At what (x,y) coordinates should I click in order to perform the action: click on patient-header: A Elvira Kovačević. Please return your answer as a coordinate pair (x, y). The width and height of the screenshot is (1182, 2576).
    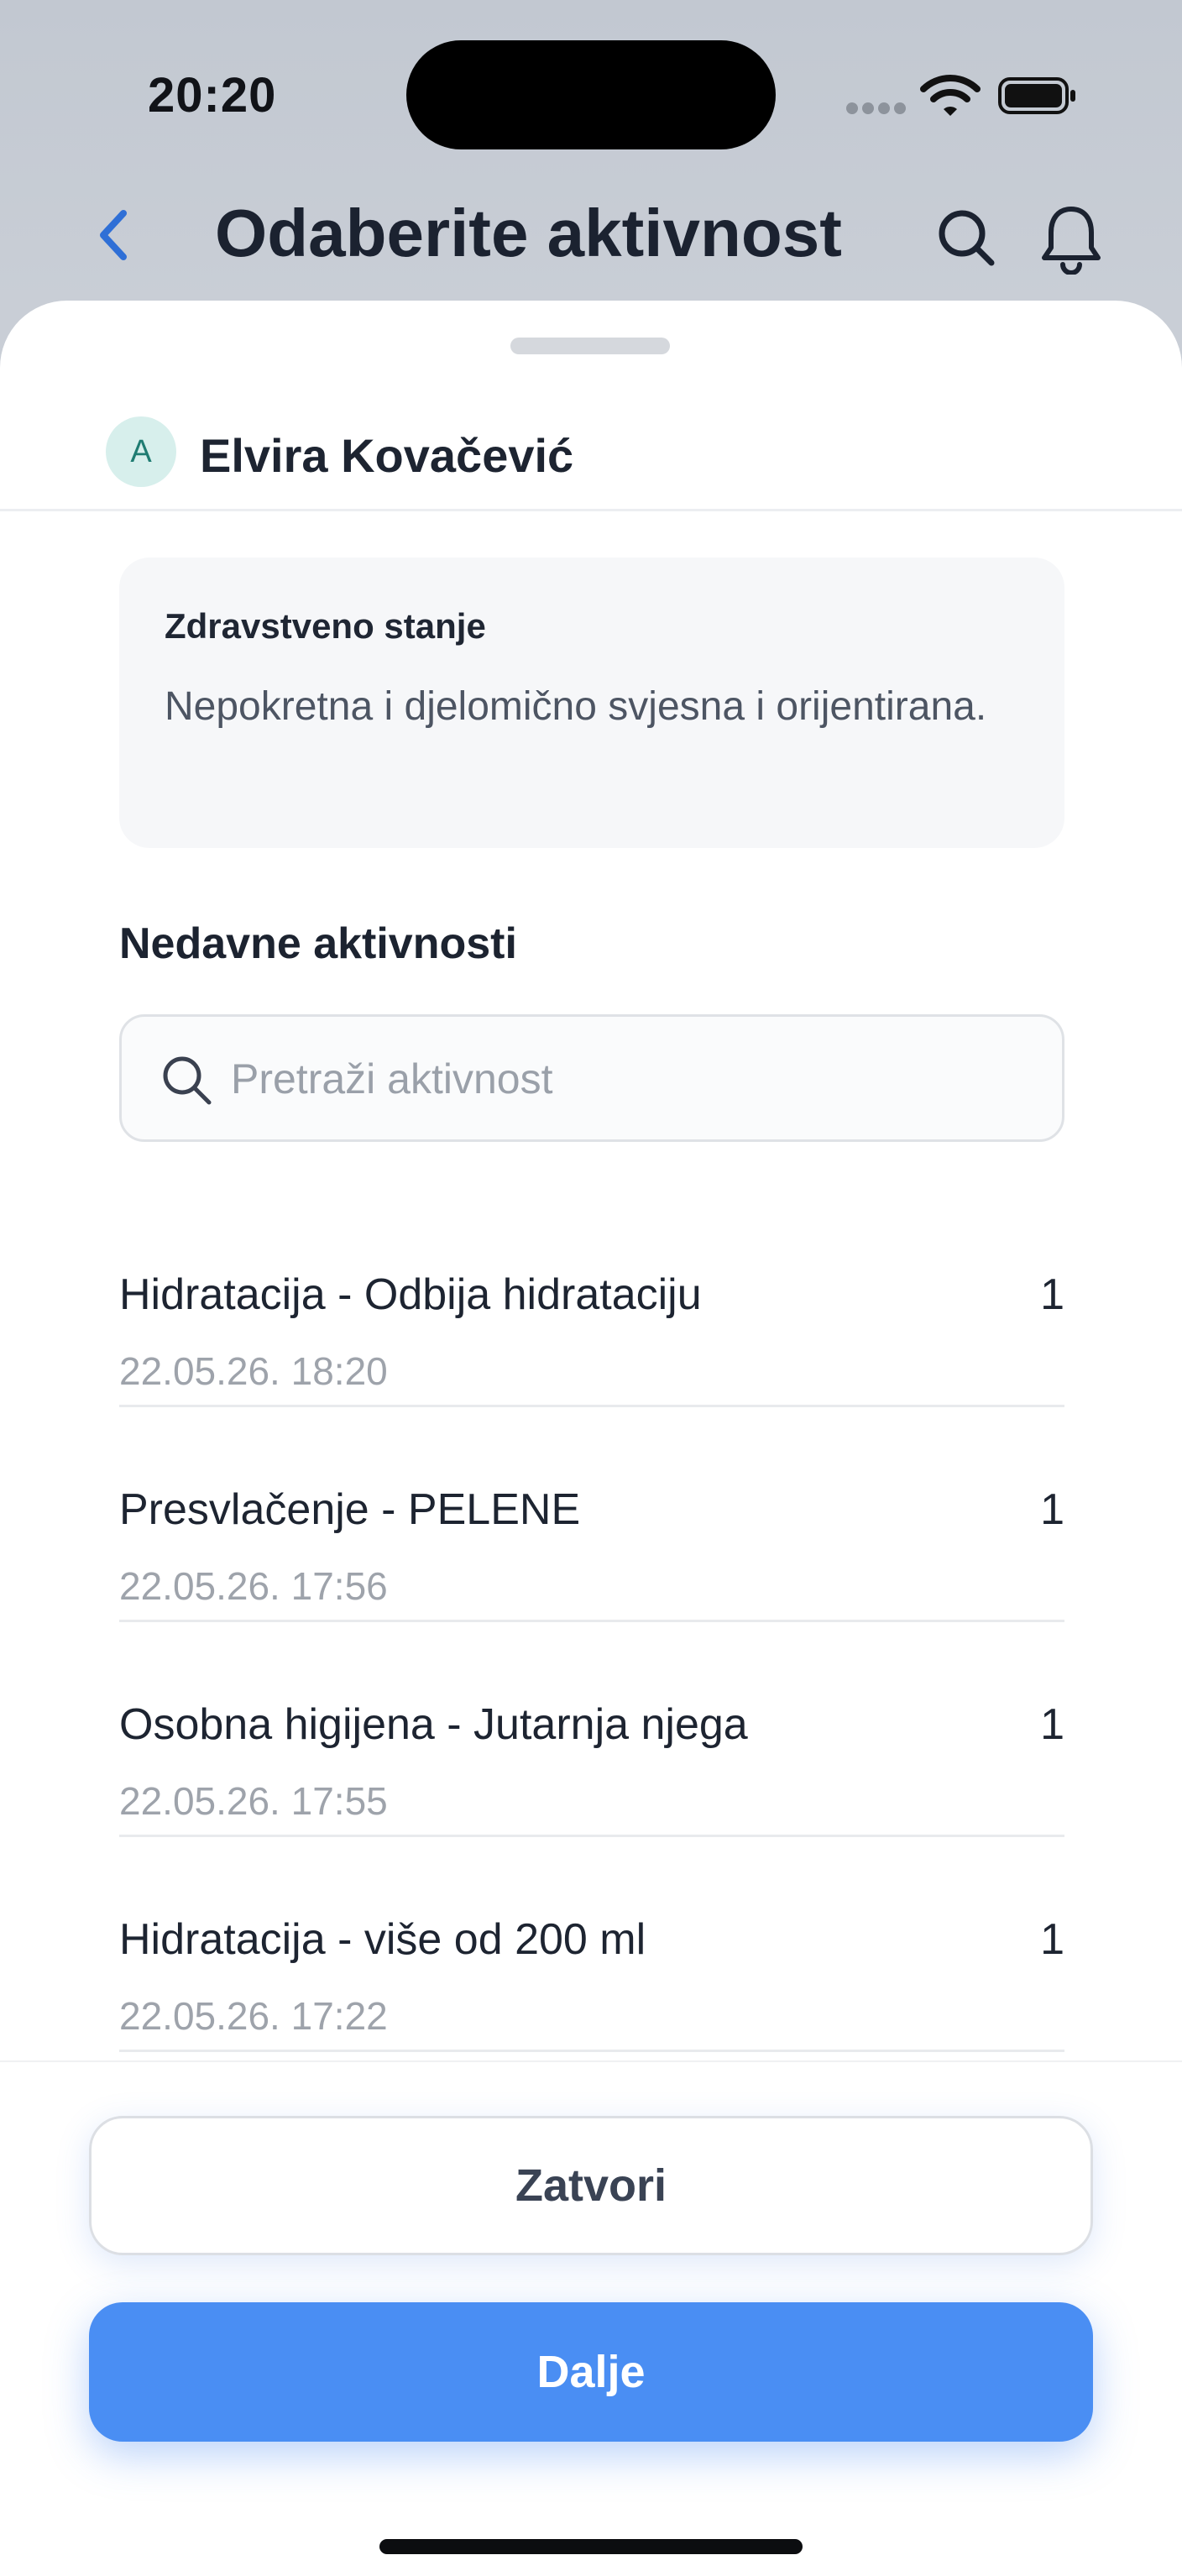
    Looking at the image, I should click on (591, 447).